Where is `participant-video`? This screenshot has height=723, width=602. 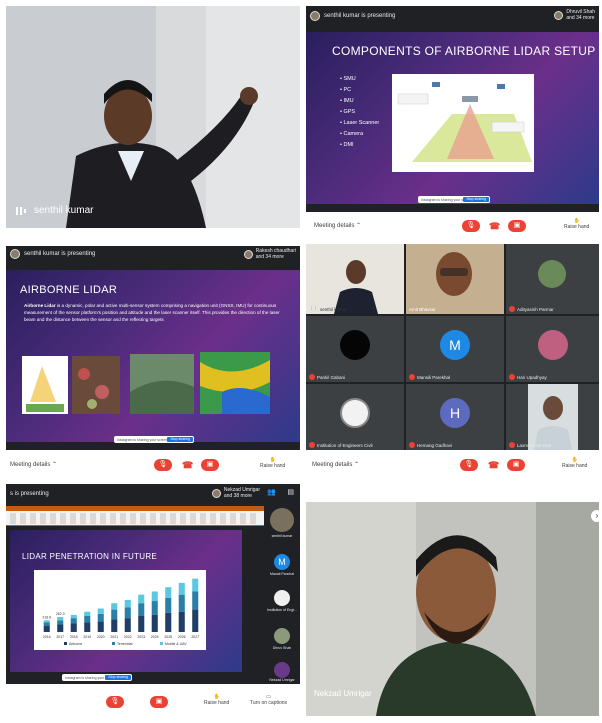
participant-video is located at coordinates (455, 279).